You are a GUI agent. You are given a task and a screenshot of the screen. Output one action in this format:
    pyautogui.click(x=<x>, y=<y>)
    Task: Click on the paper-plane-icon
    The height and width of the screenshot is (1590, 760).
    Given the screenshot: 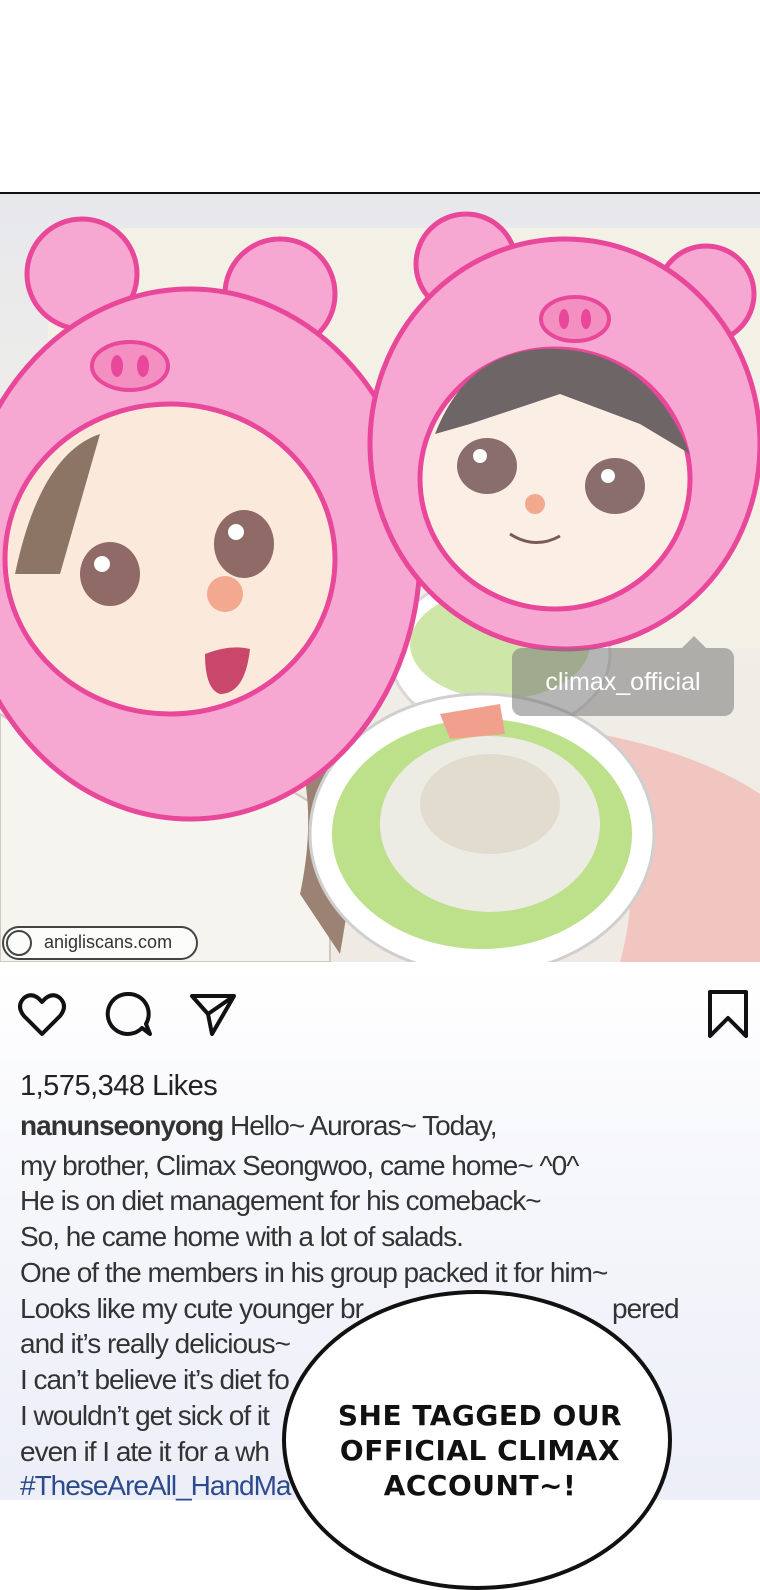 What is the action you would take?
    pyautogui.click(x=212, y=1014)
    